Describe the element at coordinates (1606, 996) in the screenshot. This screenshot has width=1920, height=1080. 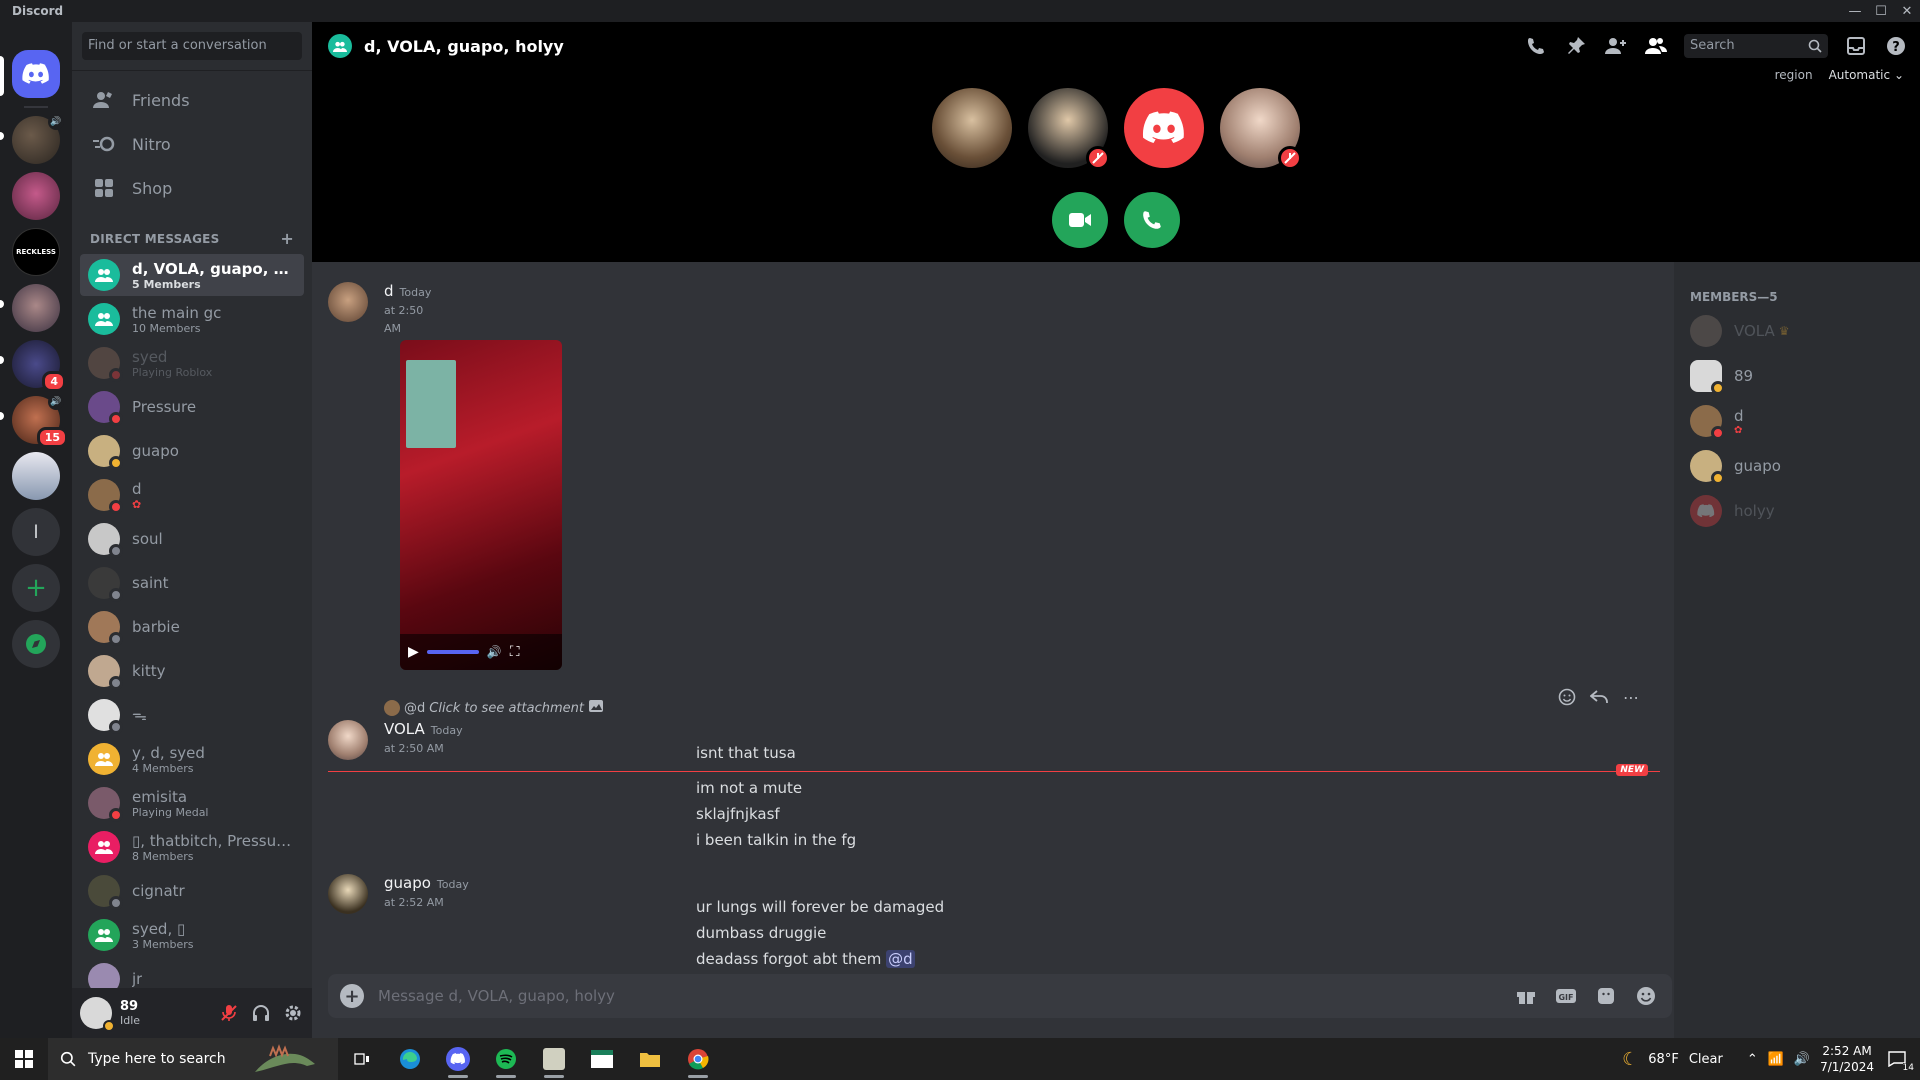
I see `sticker-icon` at that location.